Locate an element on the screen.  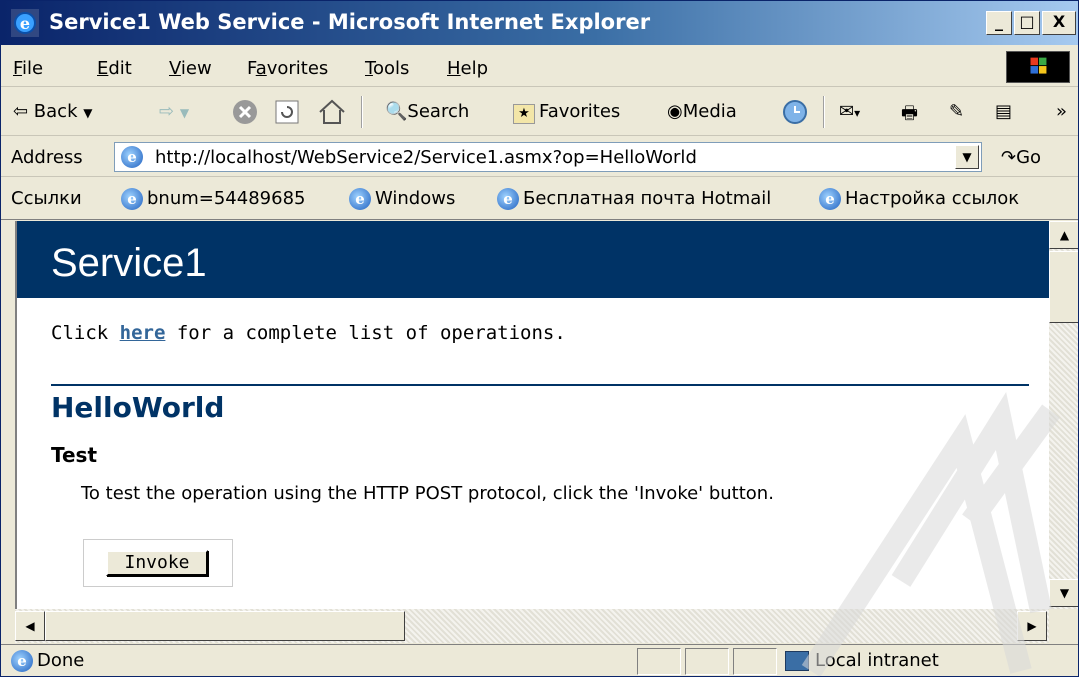
stop-icon is located at coordinates (245, 112).